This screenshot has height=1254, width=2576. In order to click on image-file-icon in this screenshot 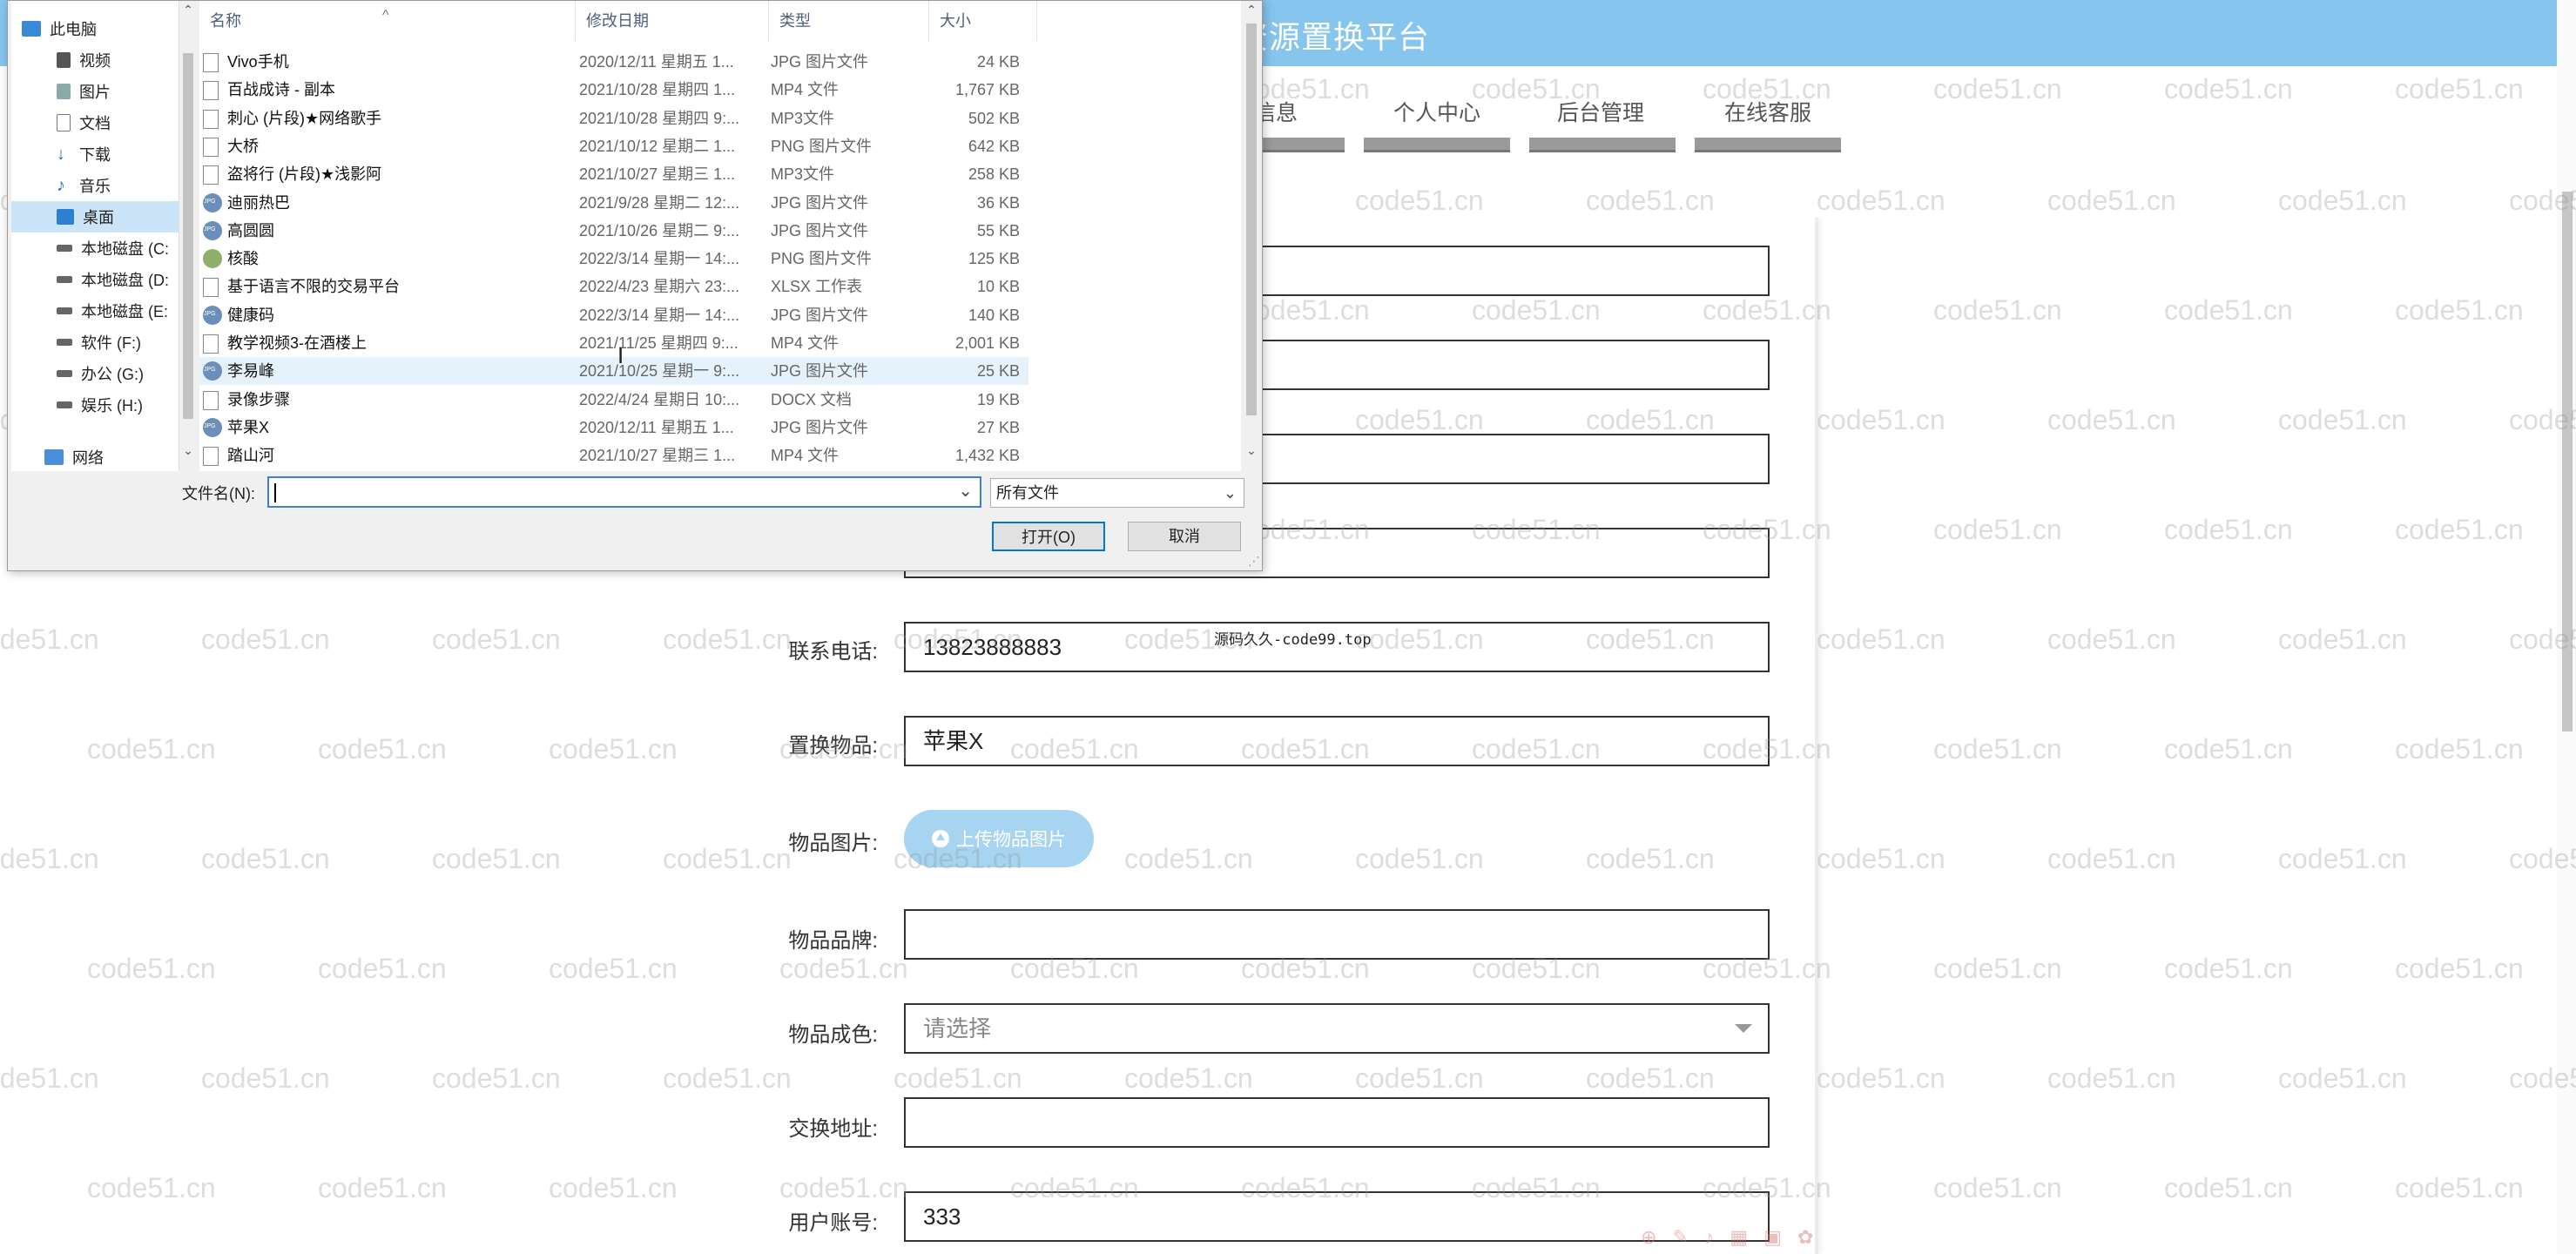, I will do `click(213, 230)`.